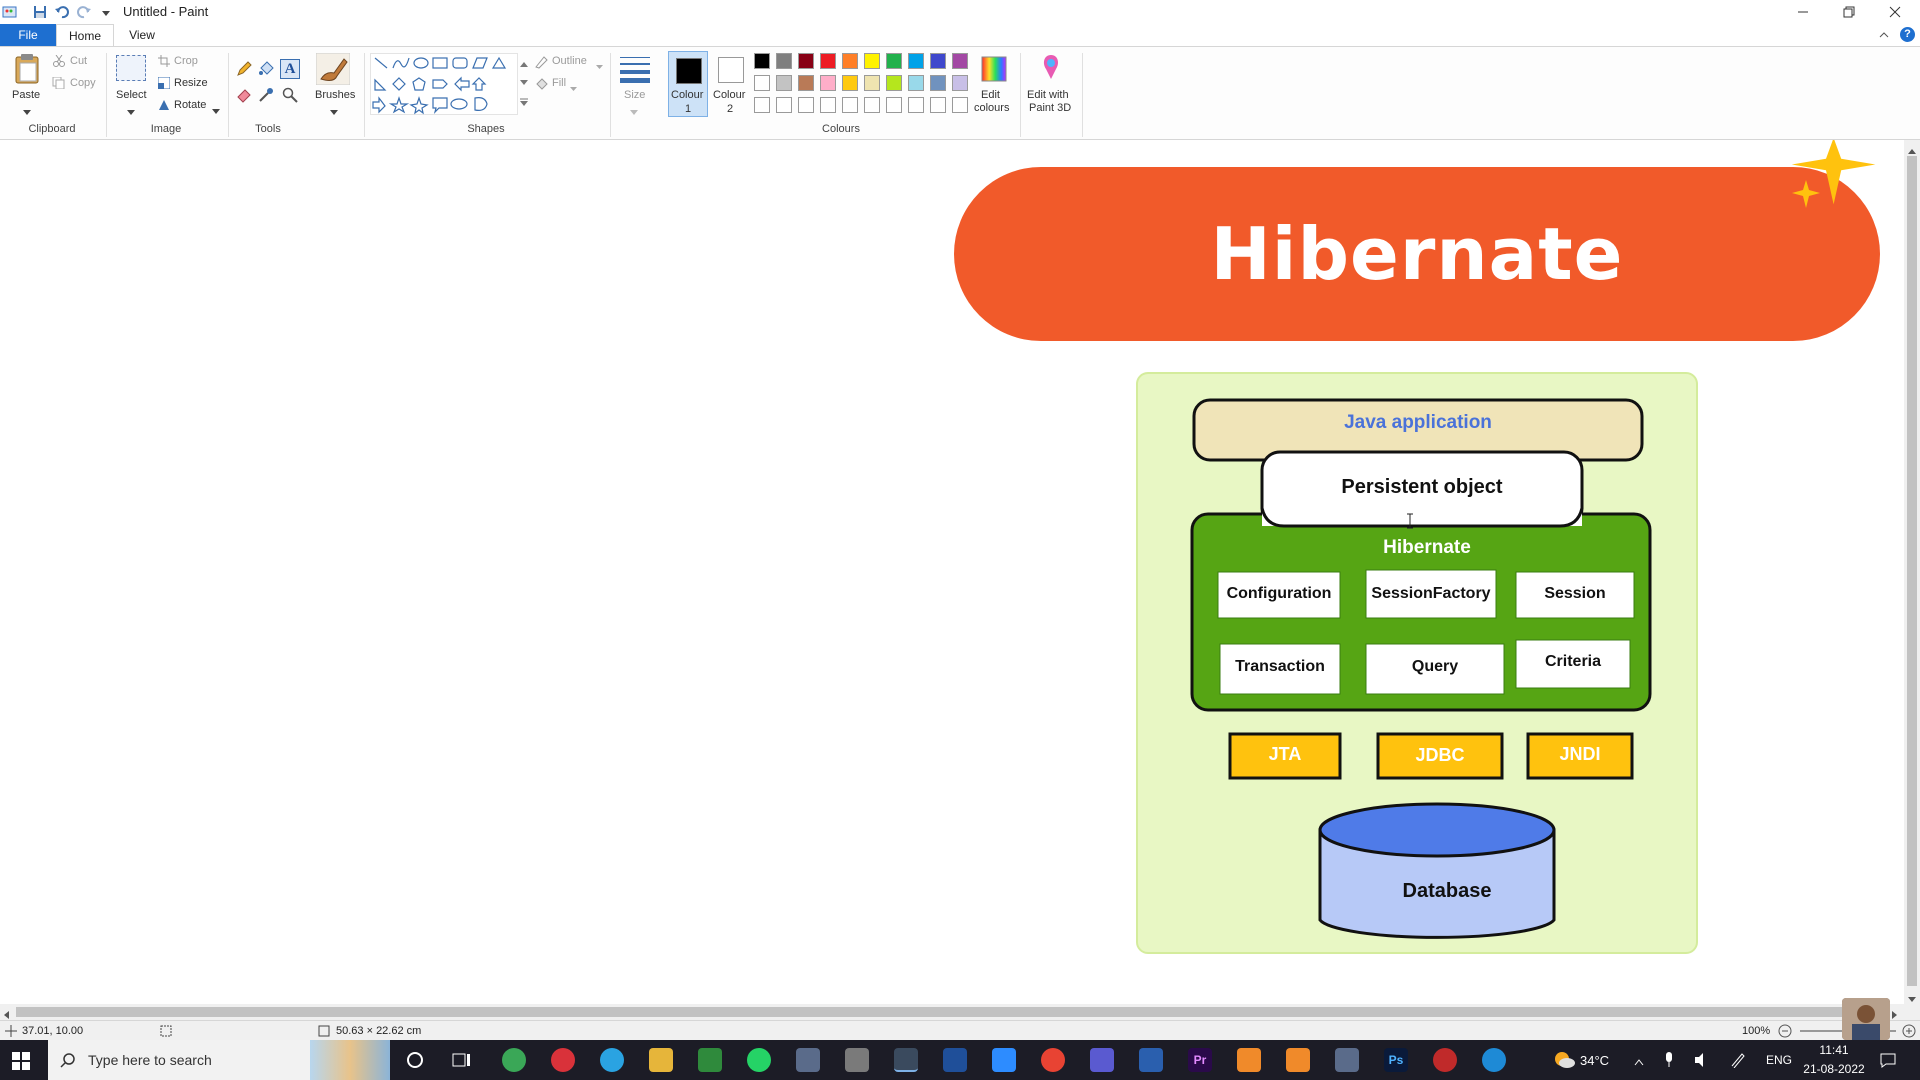 The height and width of the screenshot is (1080, 1920). What do you see at coordinates (1834, 1069) in the screenshot?
I see `clock-date: 21-08-2022` at bounding box center [1834, 1069].